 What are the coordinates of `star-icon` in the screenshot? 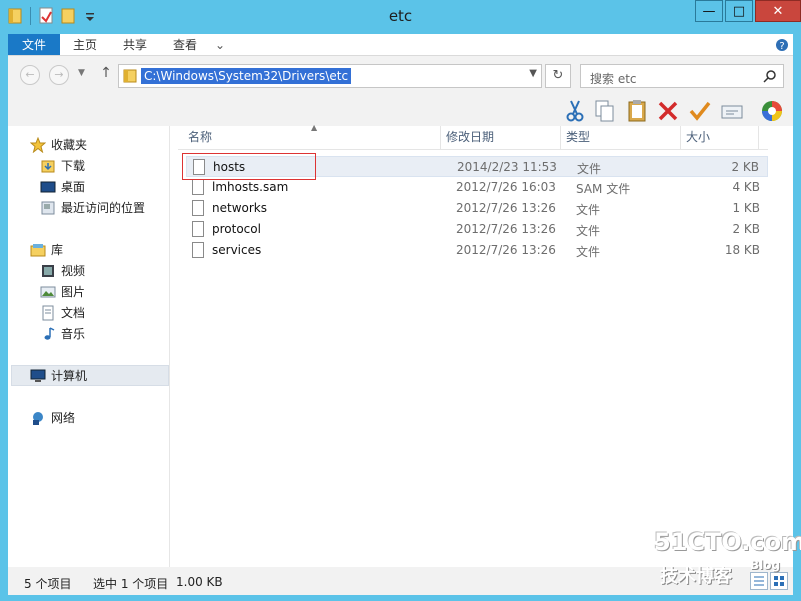 It's located at (38, 144).